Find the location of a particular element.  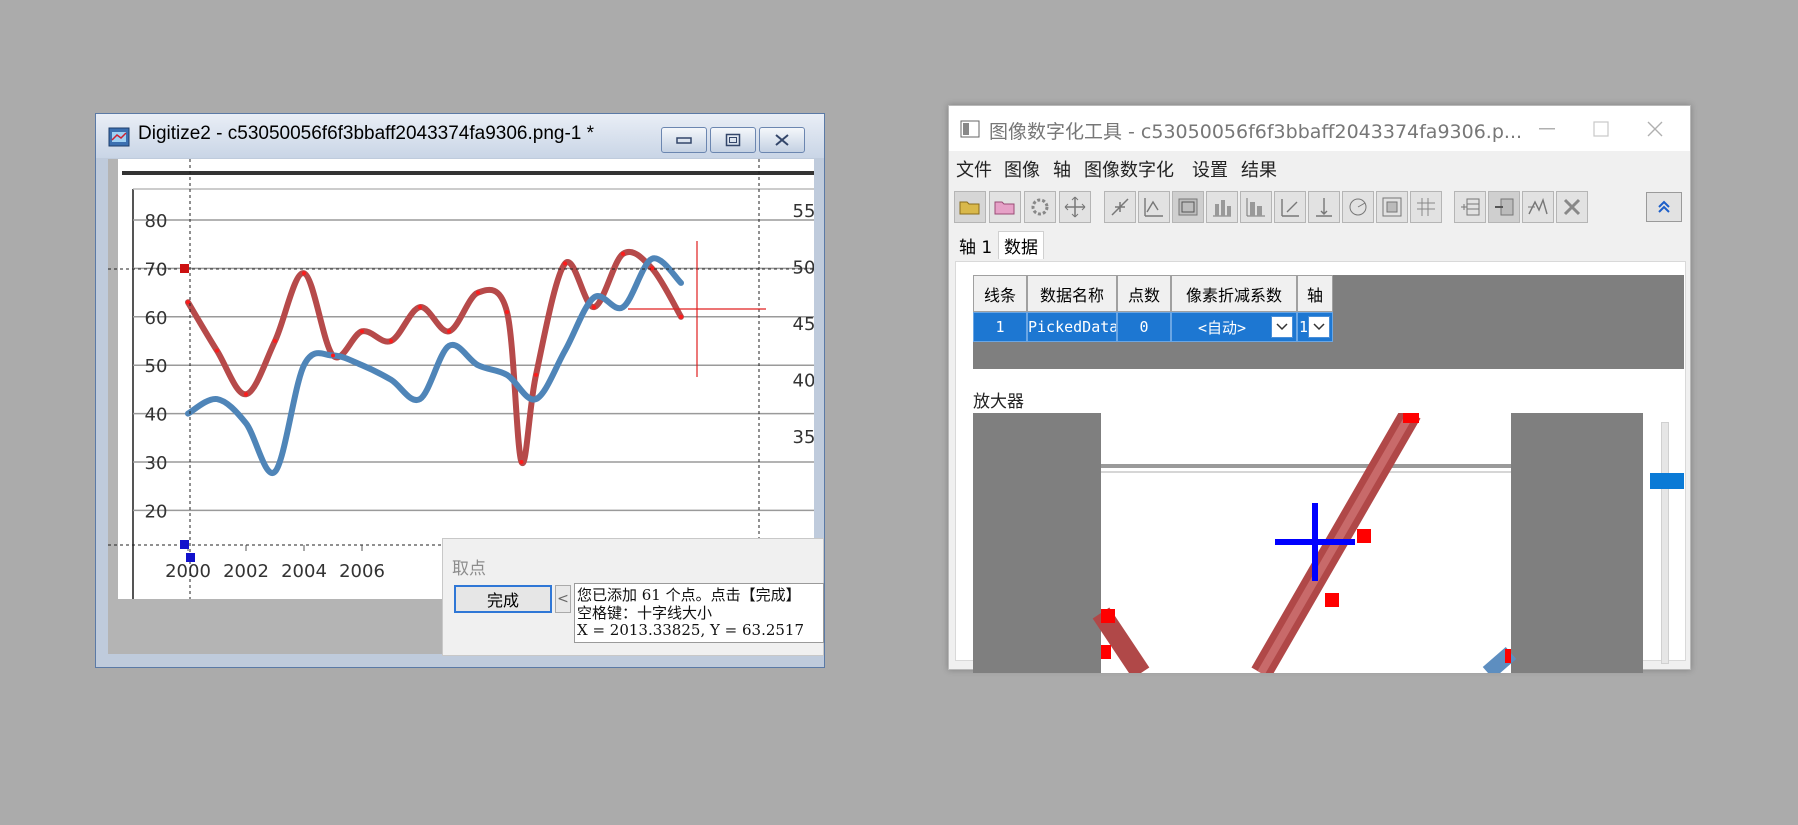

insert-data-button is located at coordinates (1504, 207).